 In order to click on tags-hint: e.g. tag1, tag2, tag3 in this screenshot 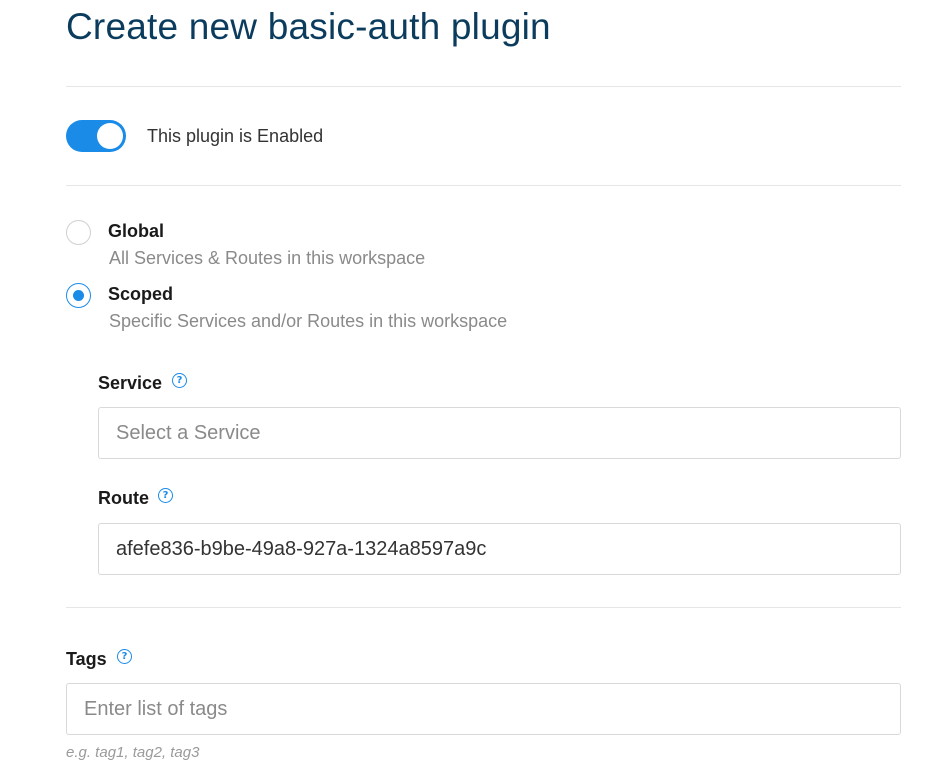, I will do `click(133, 752)`.